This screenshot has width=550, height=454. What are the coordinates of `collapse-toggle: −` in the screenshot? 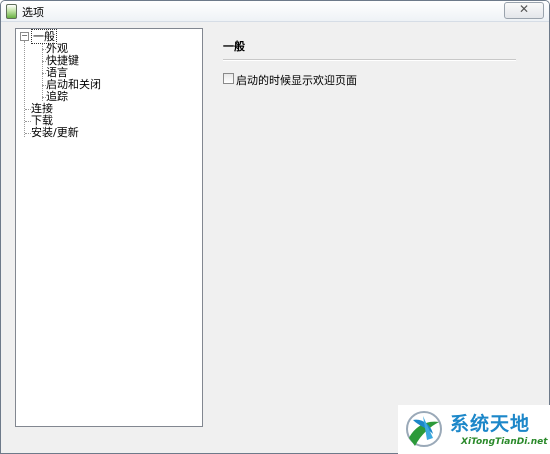 It's located at (24, 36).